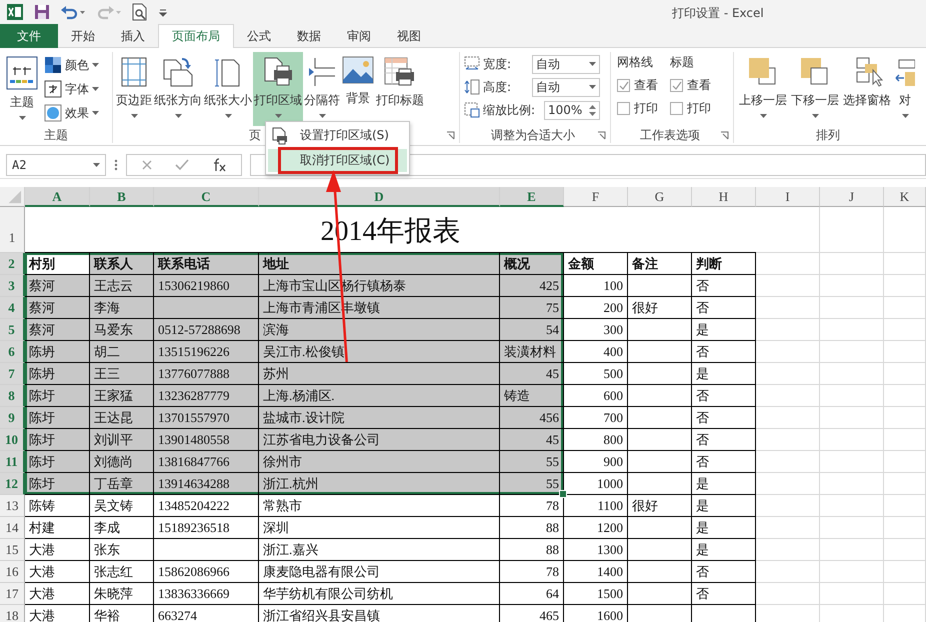  Describe the element at coordinates (359, 36) in the screenshot. I see `ribbon-tab: 审阅` at that location.